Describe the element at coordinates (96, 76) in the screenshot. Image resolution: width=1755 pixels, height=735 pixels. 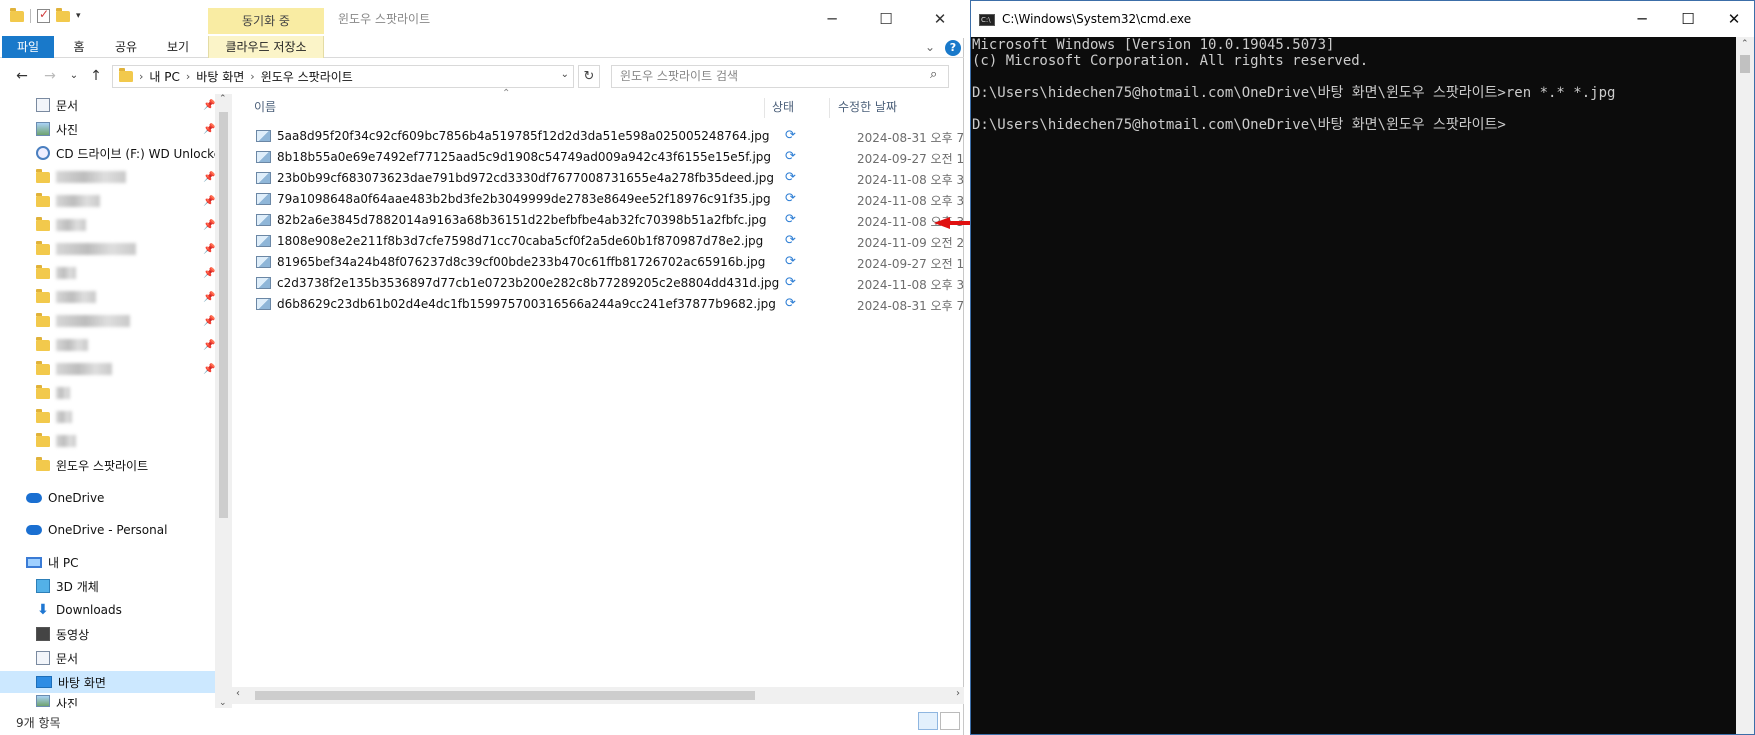
I see `up-arrow-icon: ↑` at that location.